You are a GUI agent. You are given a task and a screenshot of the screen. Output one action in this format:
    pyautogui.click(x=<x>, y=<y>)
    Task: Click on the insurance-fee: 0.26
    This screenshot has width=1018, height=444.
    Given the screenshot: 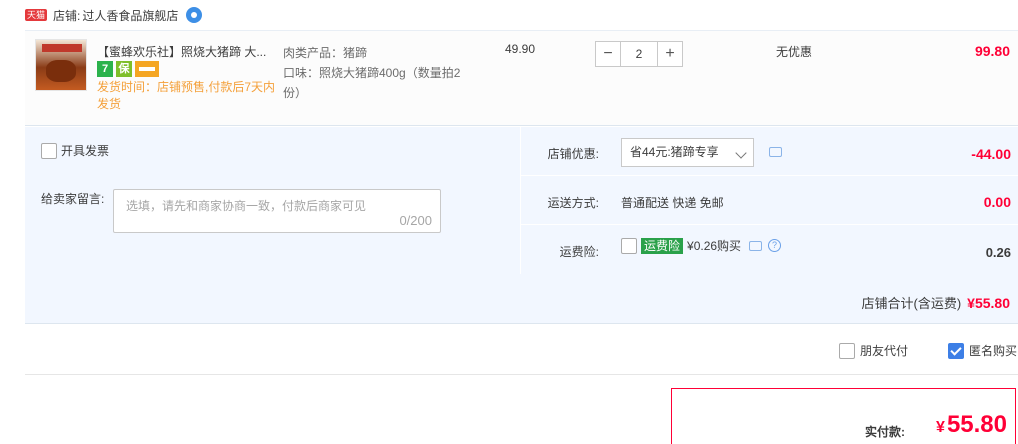 What is the action you would take?
    pyautogui.click(x=998, y=252)
    